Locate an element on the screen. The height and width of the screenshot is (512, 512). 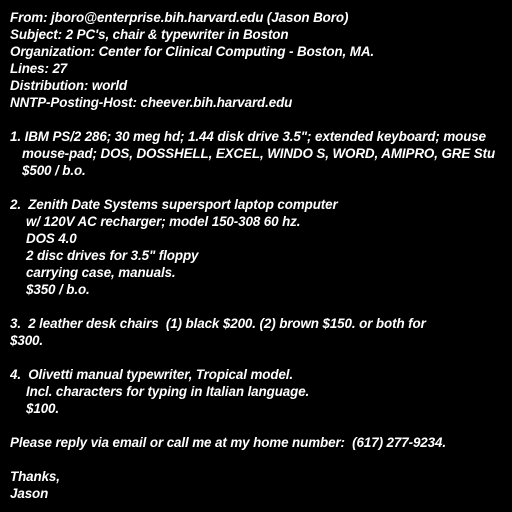
signoff: Thanks, is located at coordinates (35, 476).